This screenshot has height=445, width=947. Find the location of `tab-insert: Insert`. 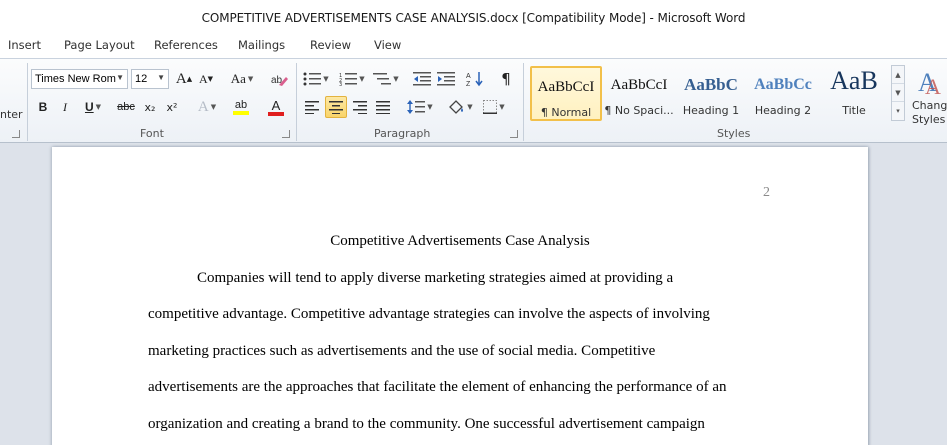

tab-insert: Insert is located at coordinates (24, 45).